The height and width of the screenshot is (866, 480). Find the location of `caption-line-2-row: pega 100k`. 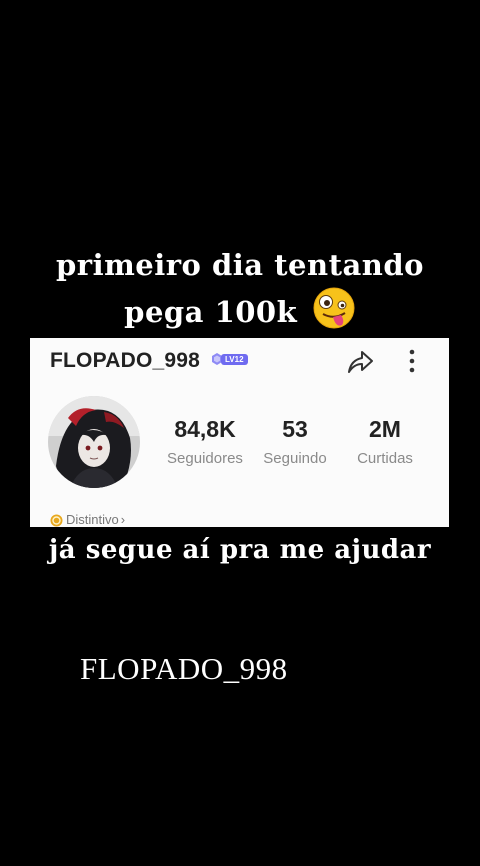

caption-line-2-row: pega 100k is located at coordinates (240, 309).